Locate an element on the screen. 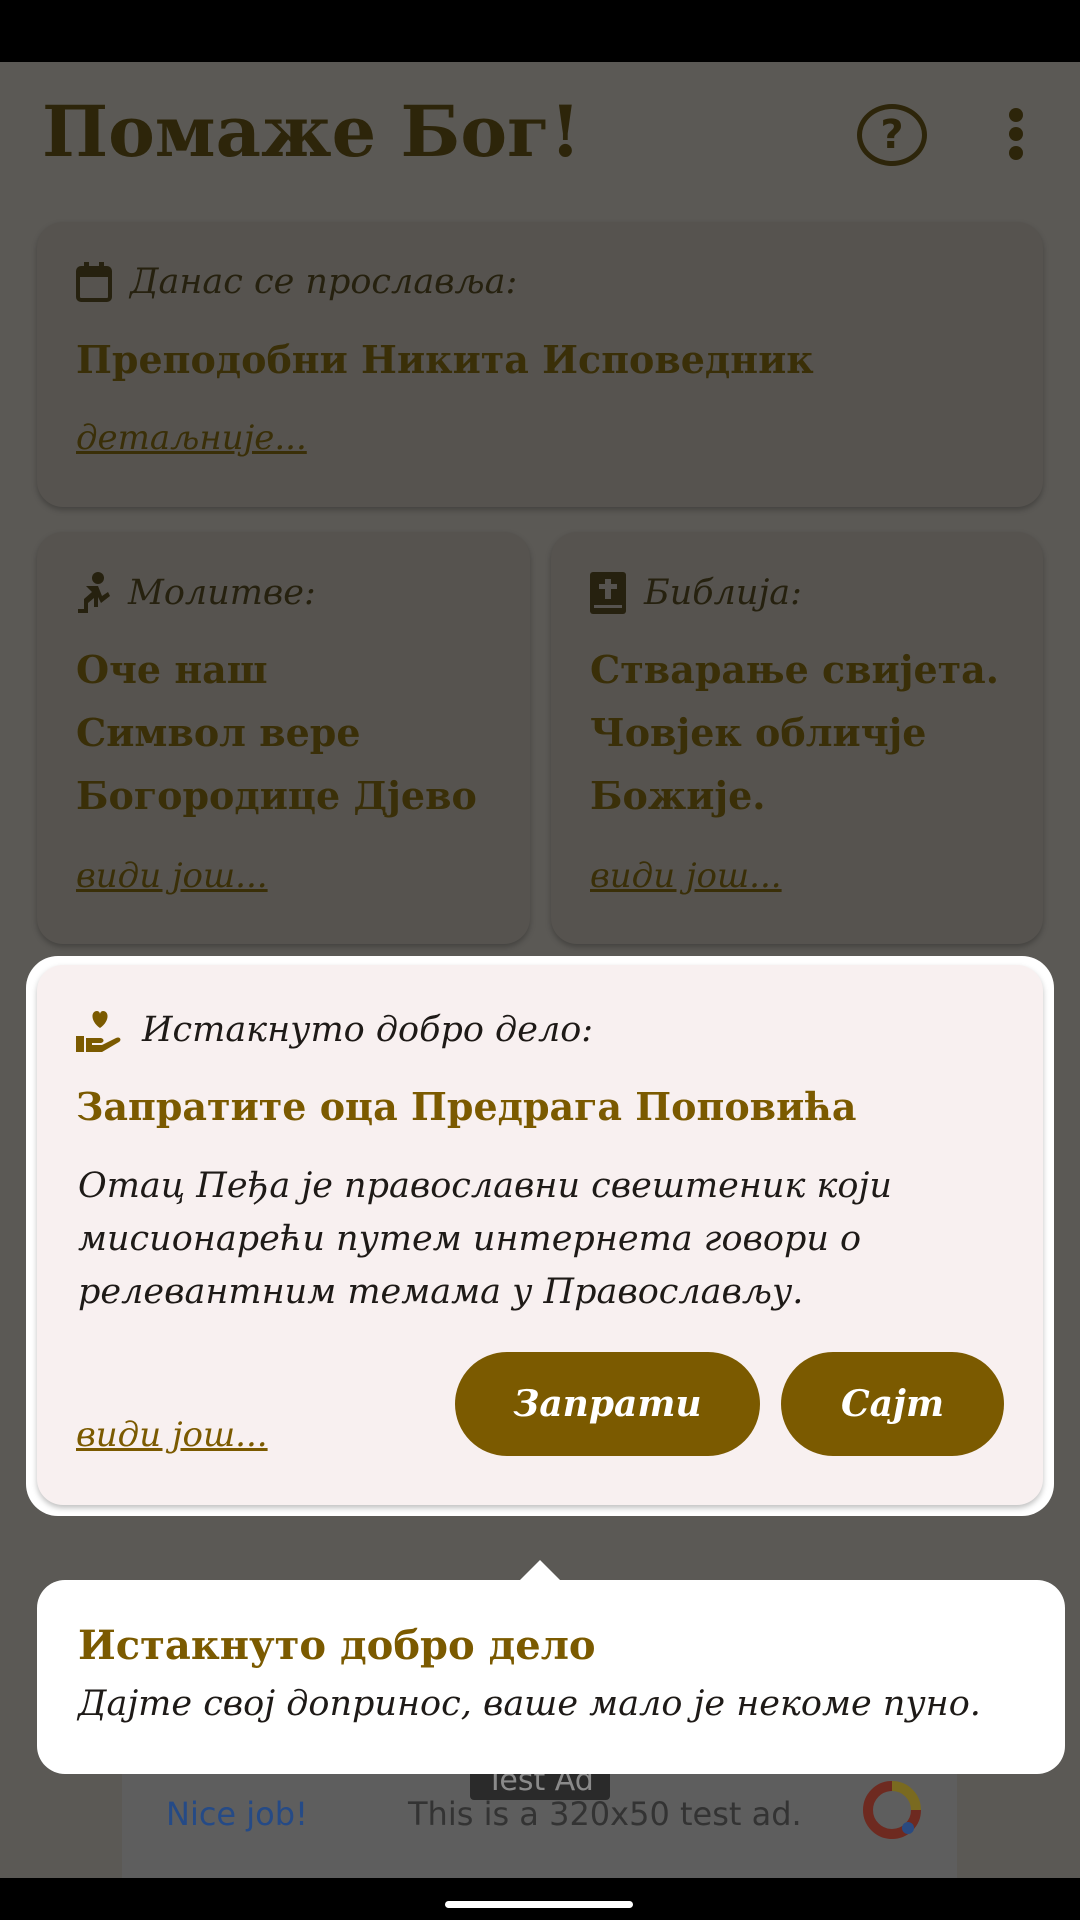 This screenshot has height=1920, width=1080. ad-logo-icon is located at coordinates (892, 1810).